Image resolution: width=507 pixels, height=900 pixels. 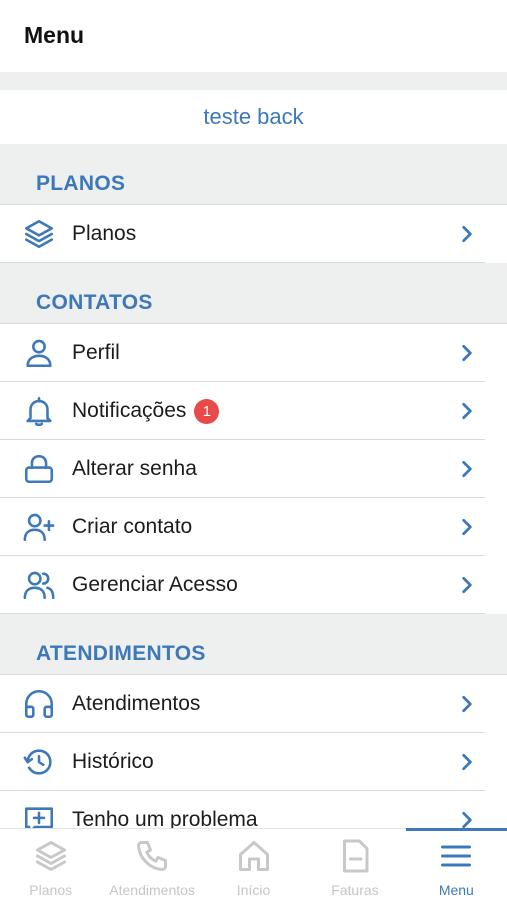 I want to click on menu-item-atendimentos: Atendimentos, so click(x=253, y=704).